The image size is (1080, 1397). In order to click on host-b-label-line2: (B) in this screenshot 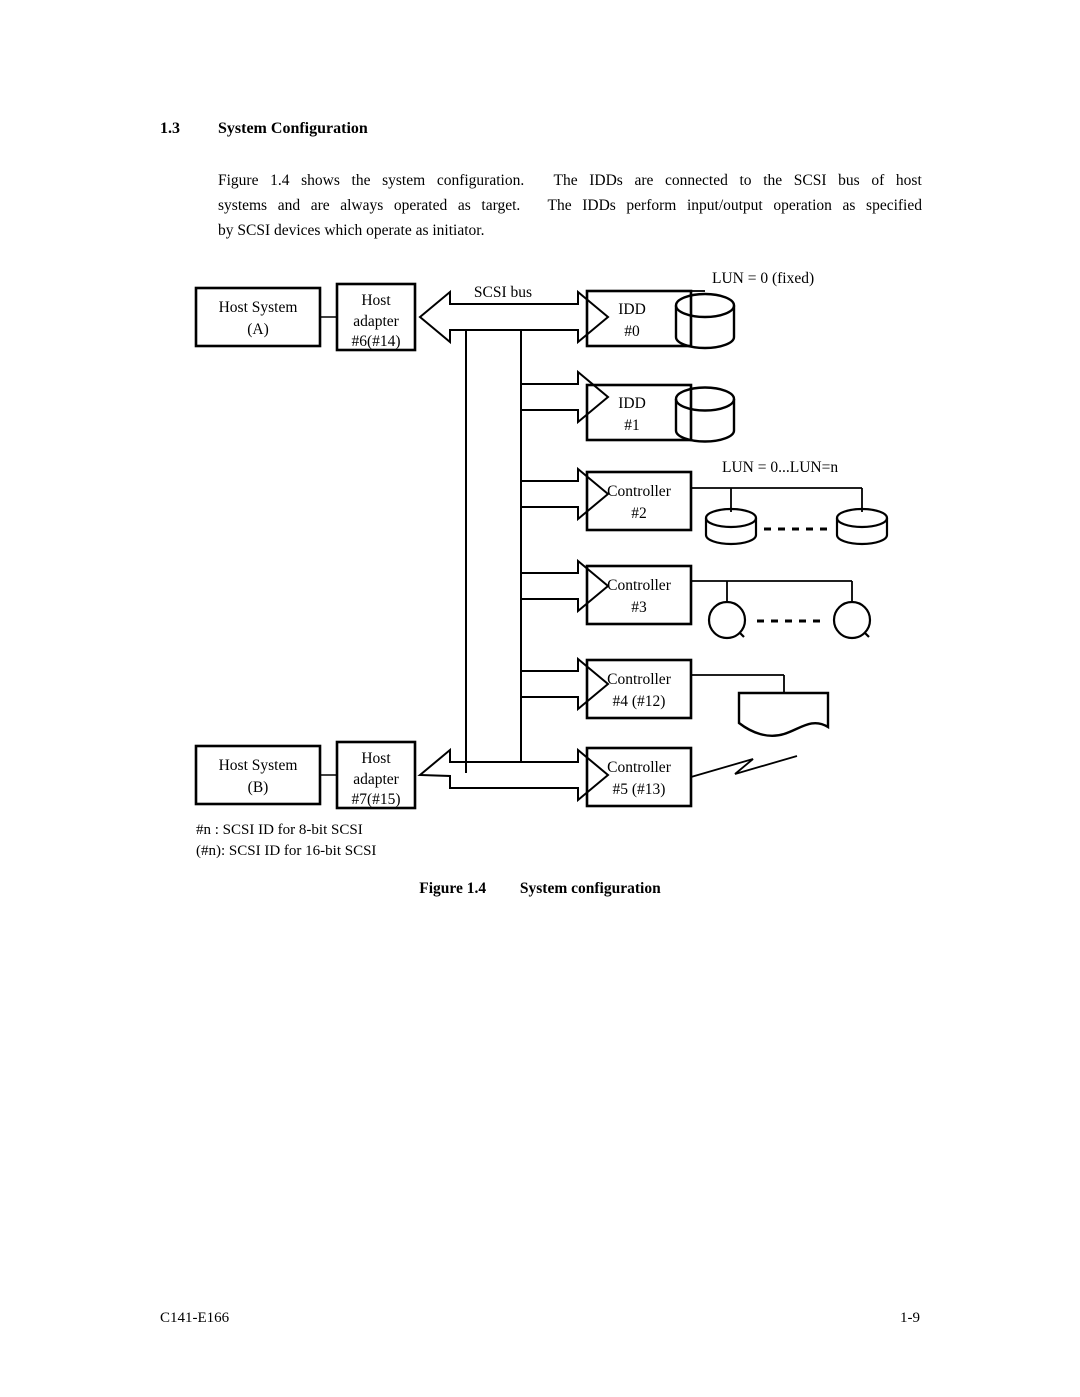, I will do `click(258, 787)`.